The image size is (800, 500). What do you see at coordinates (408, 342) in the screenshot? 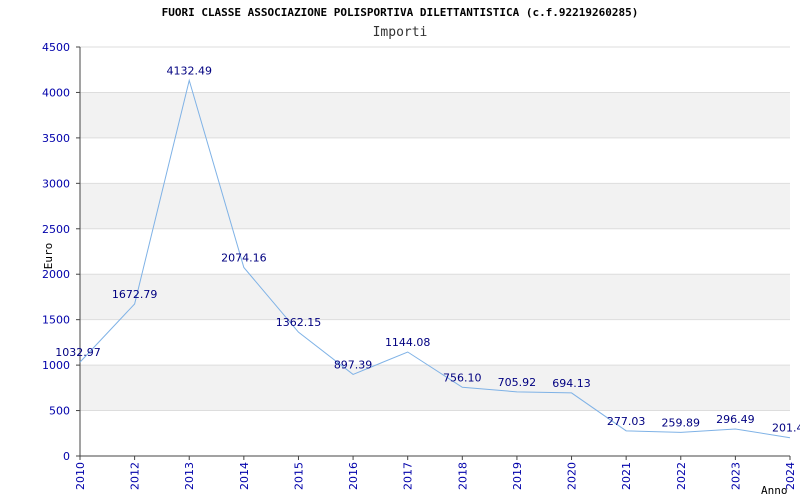
I see `data-label: 1144.08` at bounding box center [408, 342].